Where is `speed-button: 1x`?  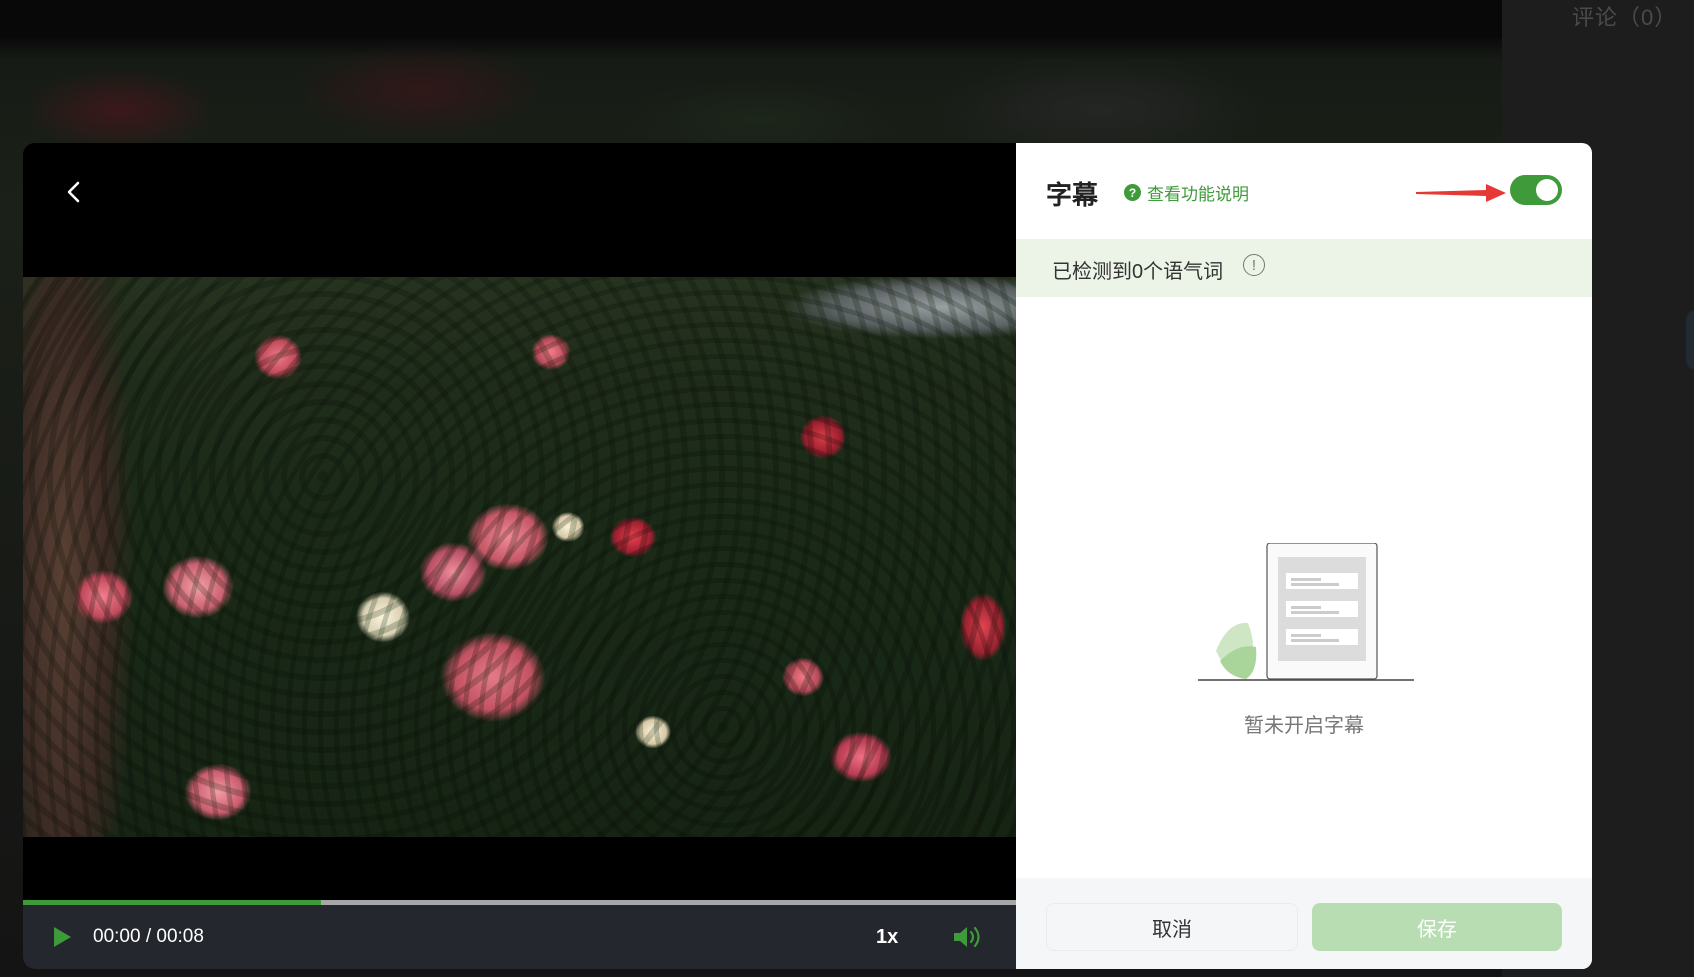
speed-button: 1x is located at coordinates (887, 937).